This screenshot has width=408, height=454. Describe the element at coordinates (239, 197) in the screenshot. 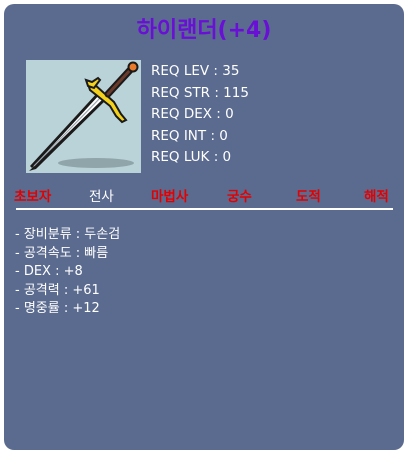

I see `job-bowman: 궁수` at that location.